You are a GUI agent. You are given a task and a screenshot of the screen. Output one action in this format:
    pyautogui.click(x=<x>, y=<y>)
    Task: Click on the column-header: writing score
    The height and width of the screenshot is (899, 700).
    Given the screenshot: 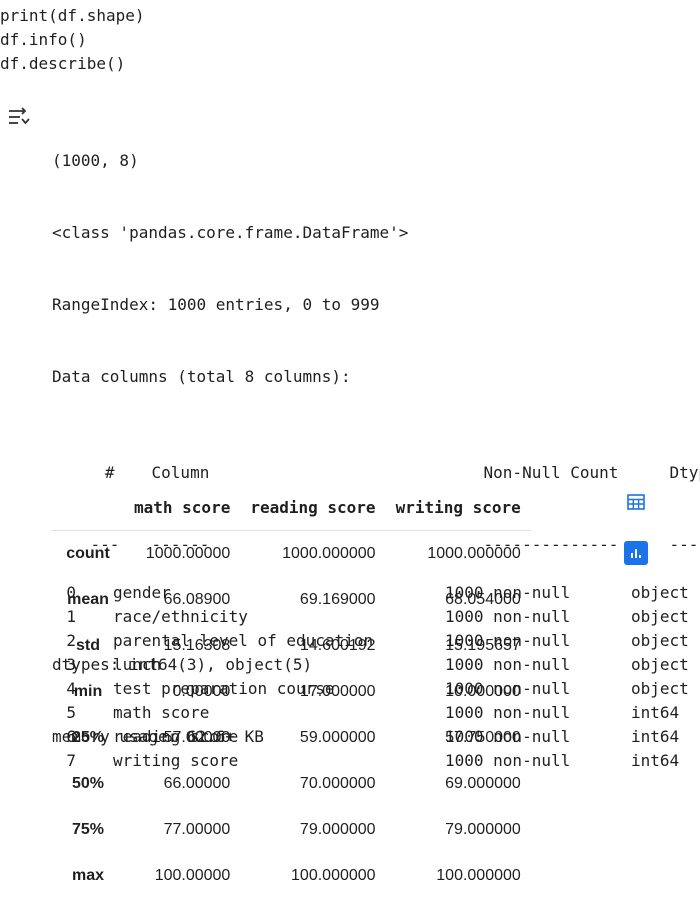 What is the action you would take?
    pyautogui.click(x=458, y=507)
    